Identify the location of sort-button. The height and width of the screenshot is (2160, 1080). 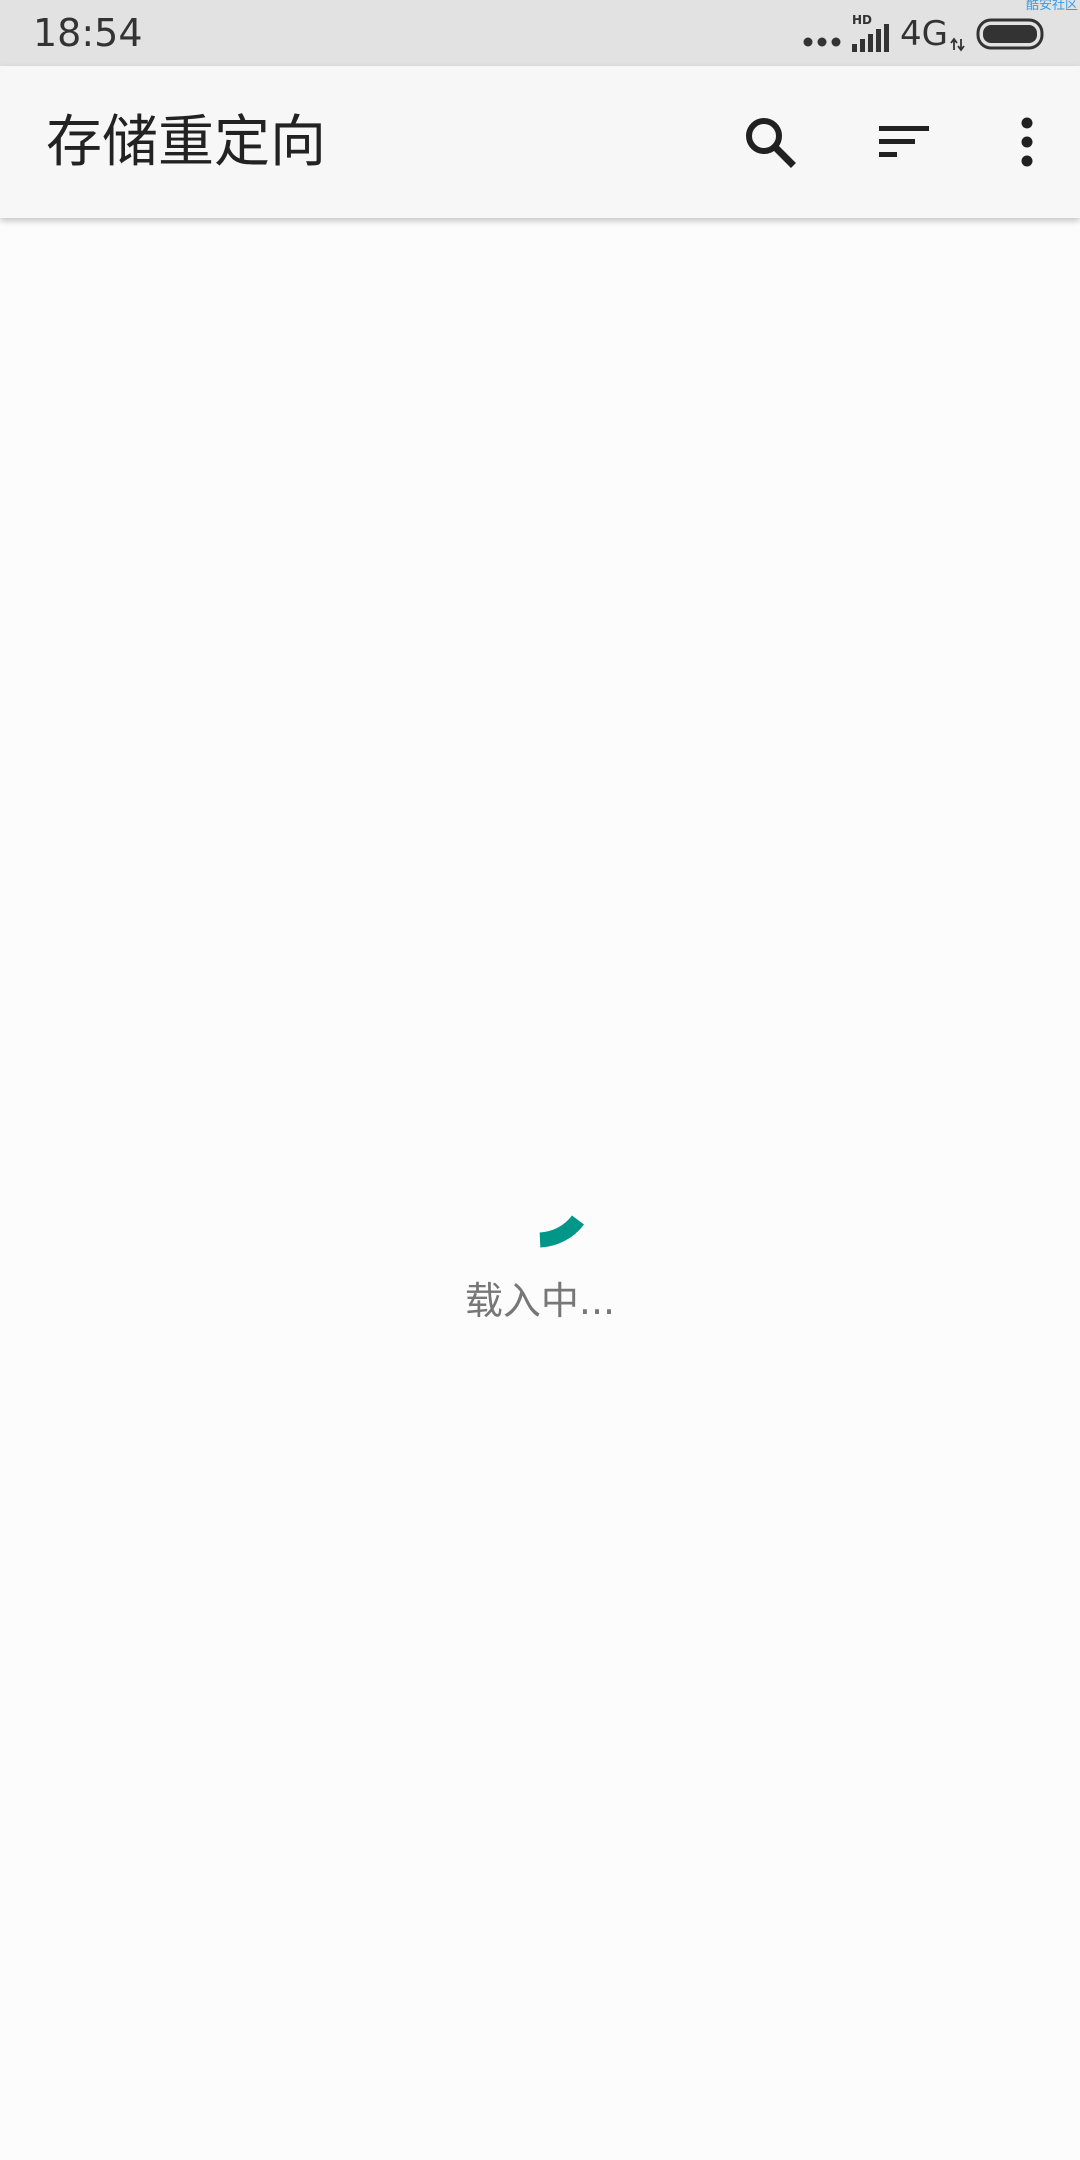
(903, 142).